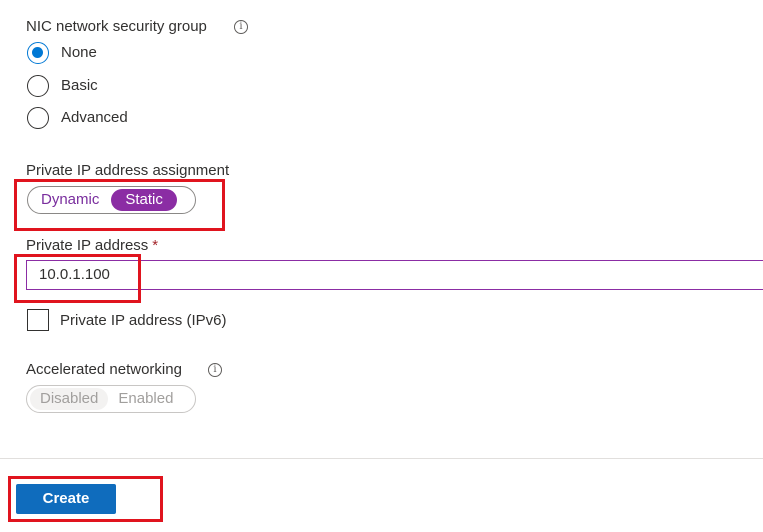 The image size is (763, 532). What do you see at coordinates (79, 52) in the screenshot?
I see `nsg-radio-none-label: None` at bounding box center [79, 52].